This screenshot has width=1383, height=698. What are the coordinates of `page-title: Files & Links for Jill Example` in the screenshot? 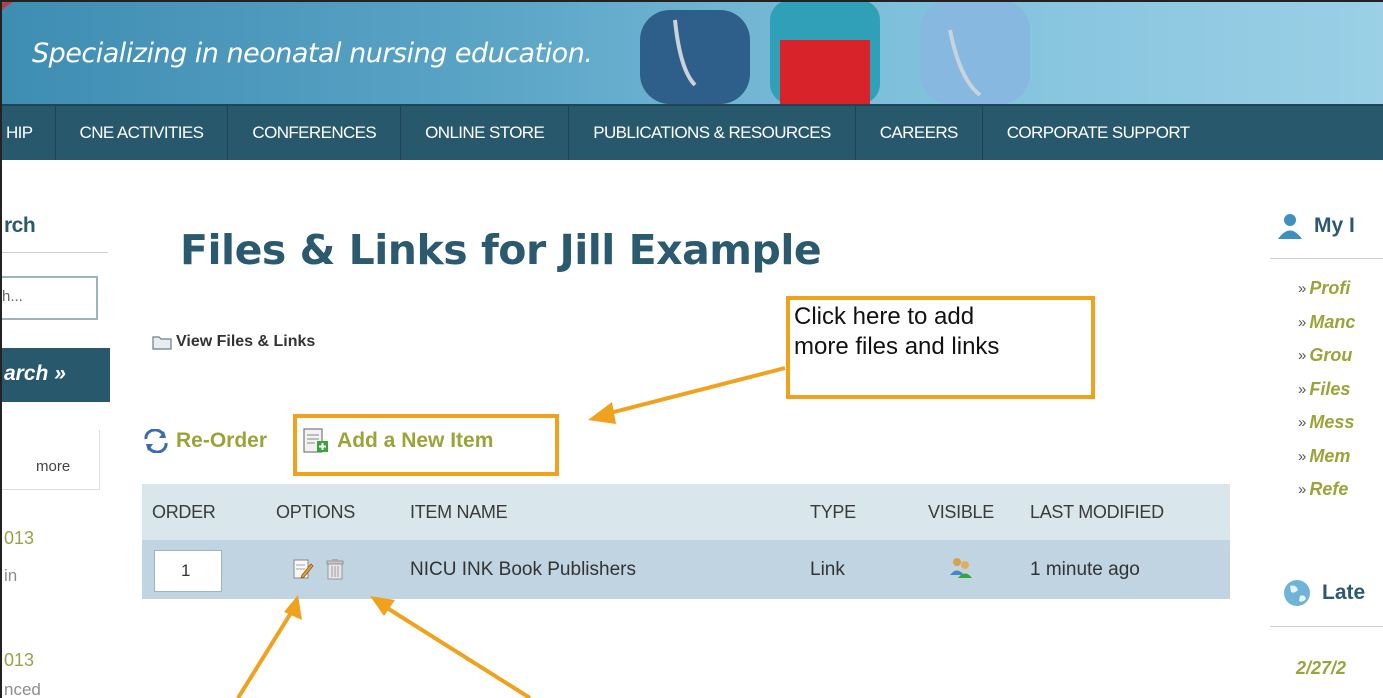 It's located at (501, 250).